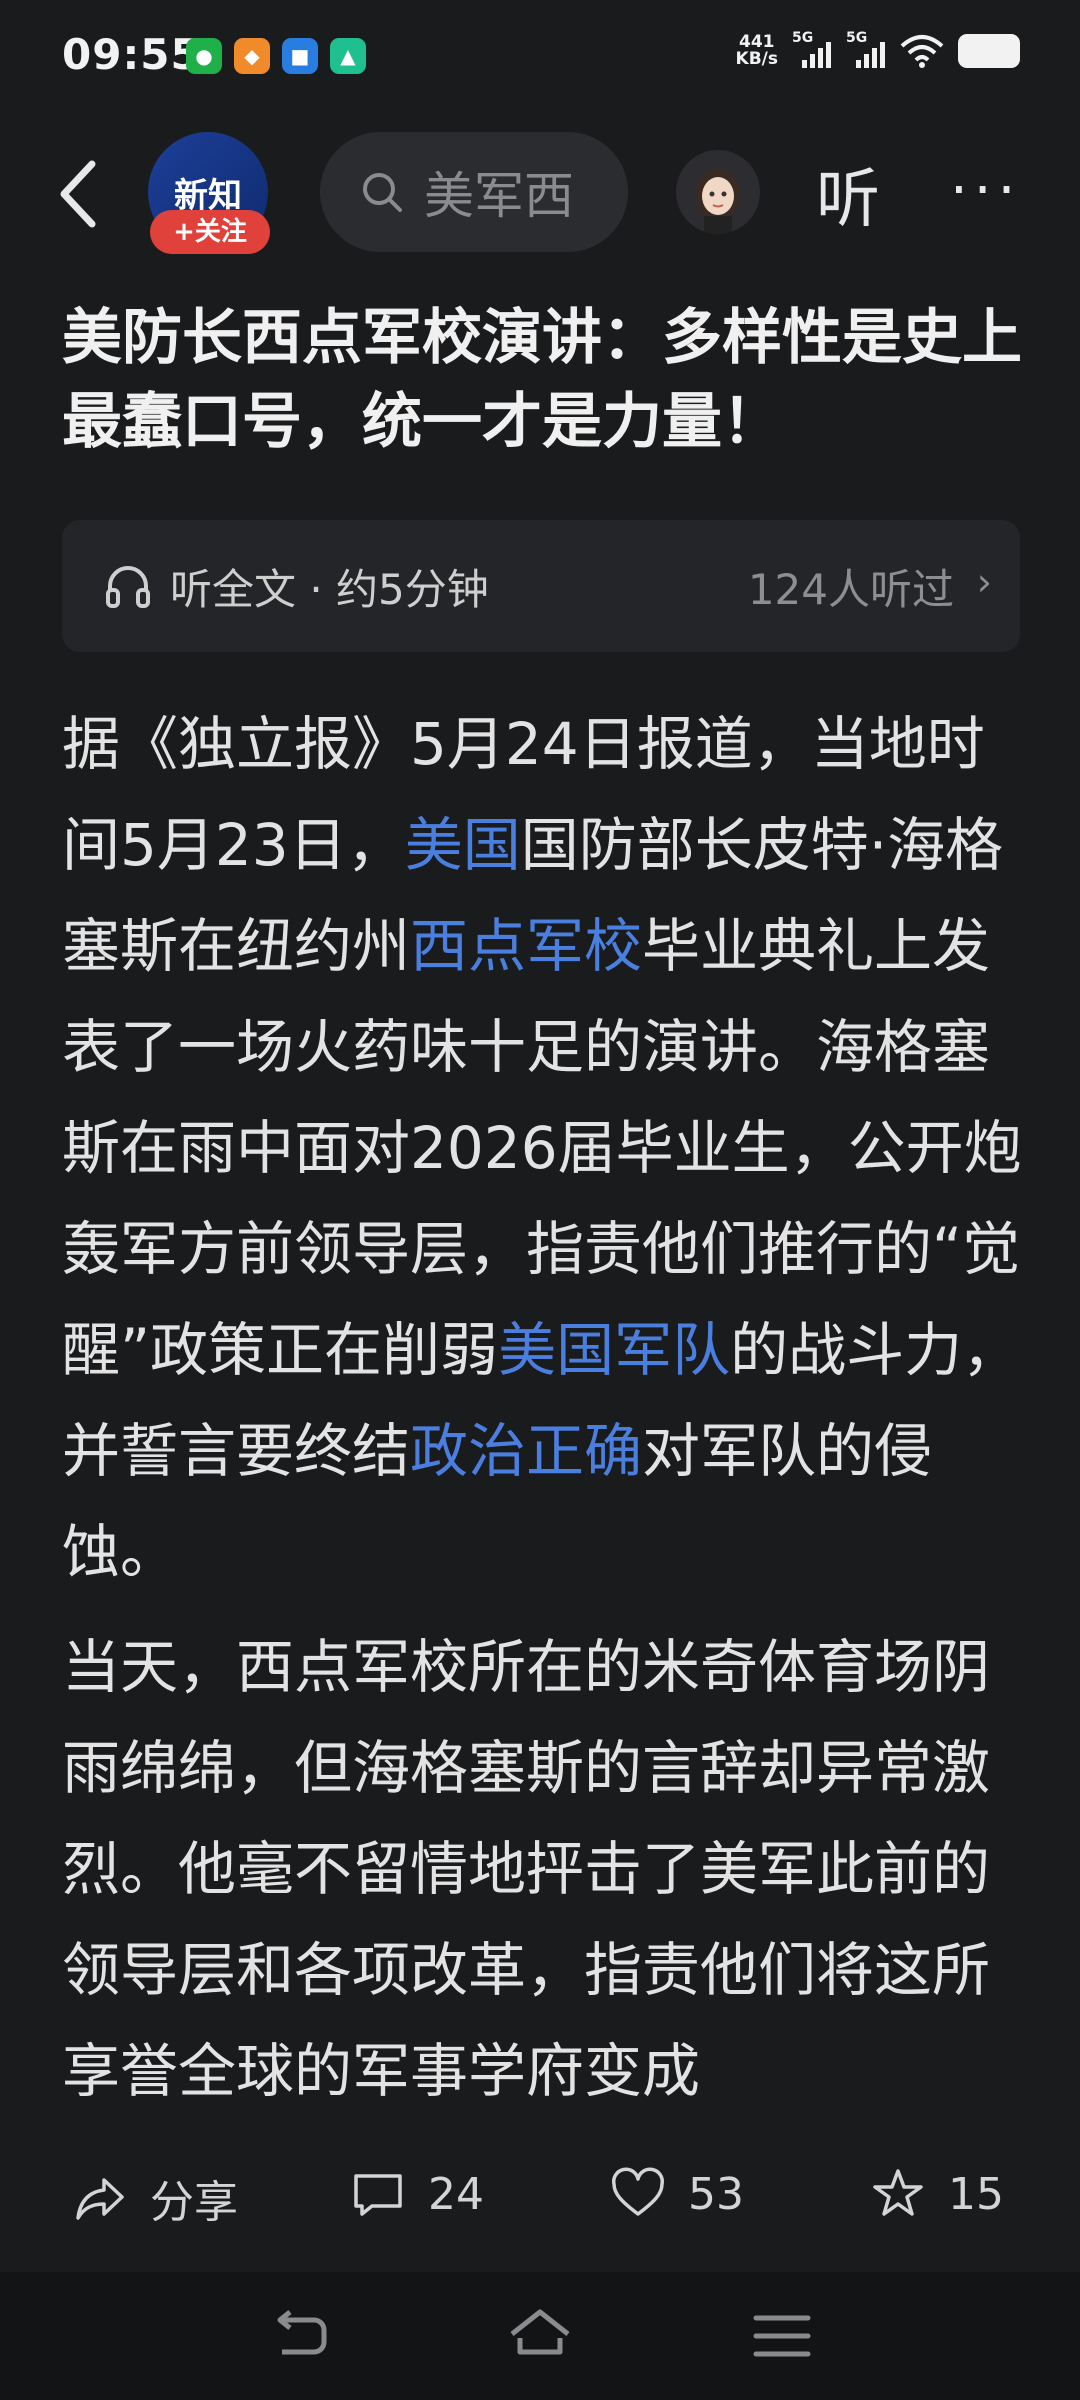 This screenshot has height=2400, width=1080. I want to click on back-icon, so click(80, 194).